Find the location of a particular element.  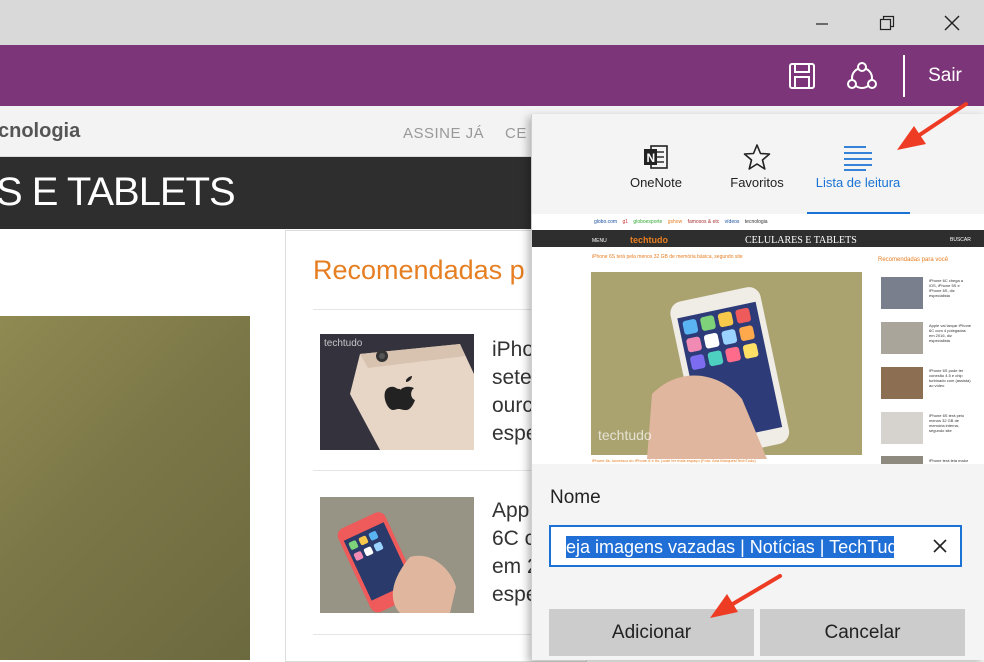

close-window-button is located at coordinates (952, 22).